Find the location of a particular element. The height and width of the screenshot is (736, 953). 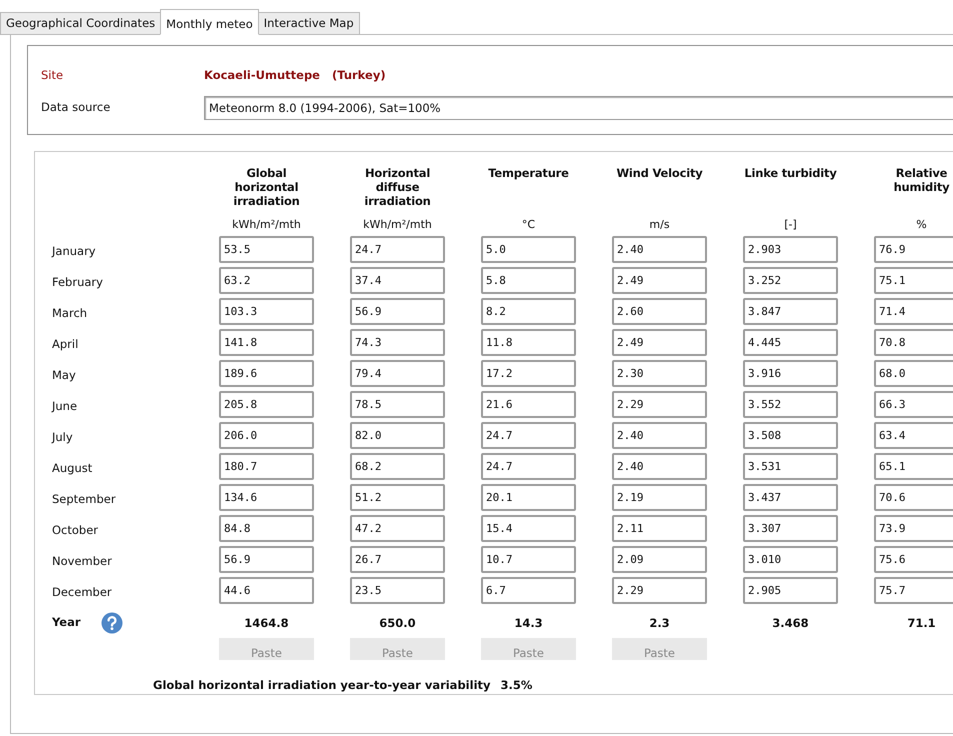

unit-label: °C is located at coordinates (528, 225).